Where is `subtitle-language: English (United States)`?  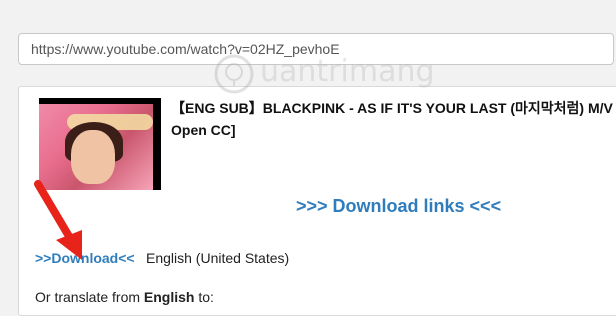 subtitle-language: English (United States) is located at coordinates (218, 258).